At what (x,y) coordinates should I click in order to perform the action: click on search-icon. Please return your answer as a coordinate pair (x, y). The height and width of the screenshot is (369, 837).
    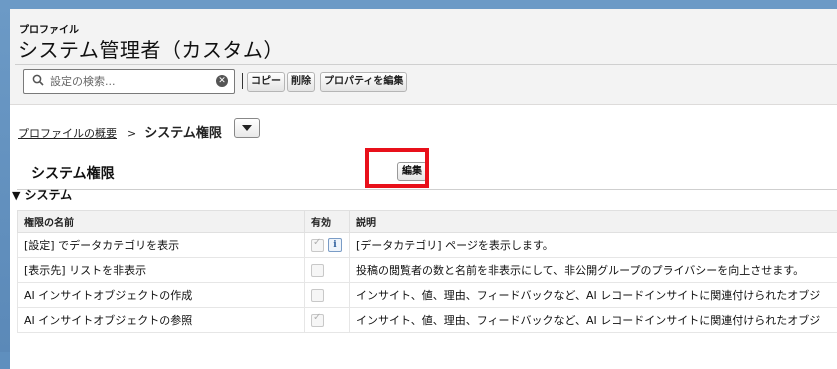
    Looking at the image, I should click on (38, 80).